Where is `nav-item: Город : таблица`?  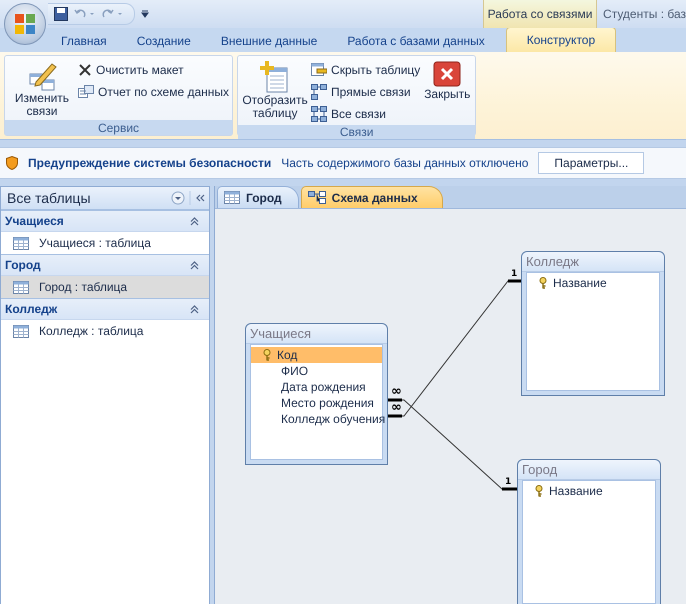
nav-item: Город : таблица is located at coordinates (105, 287).